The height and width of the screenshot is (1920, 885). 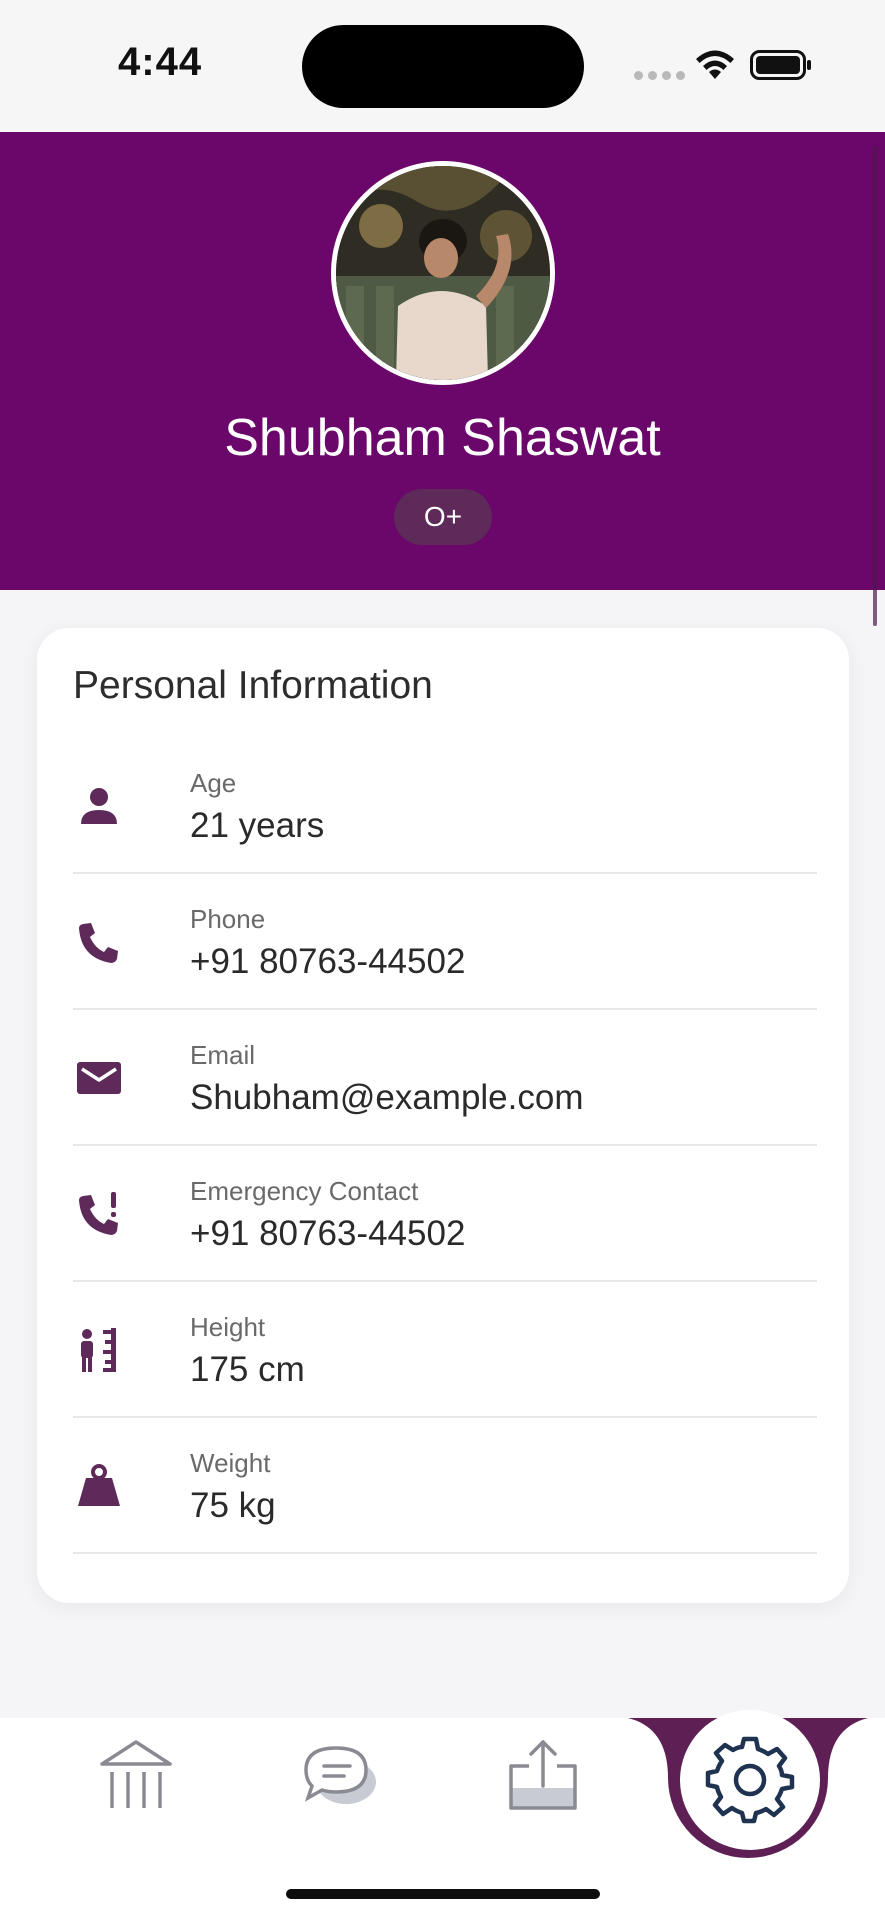 What do you see at coordinates (445, 806) in the screenshot?
I see `info-row-age: Age 21 years` at bounding box center [445, 806].